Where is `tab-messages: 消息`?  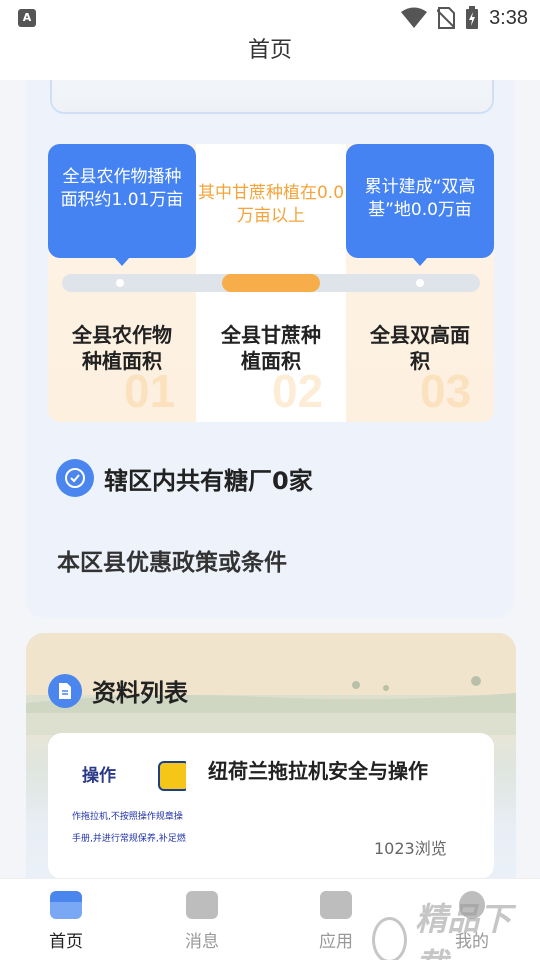
tab-messages: 消息 is located at coordinates (202, 921).